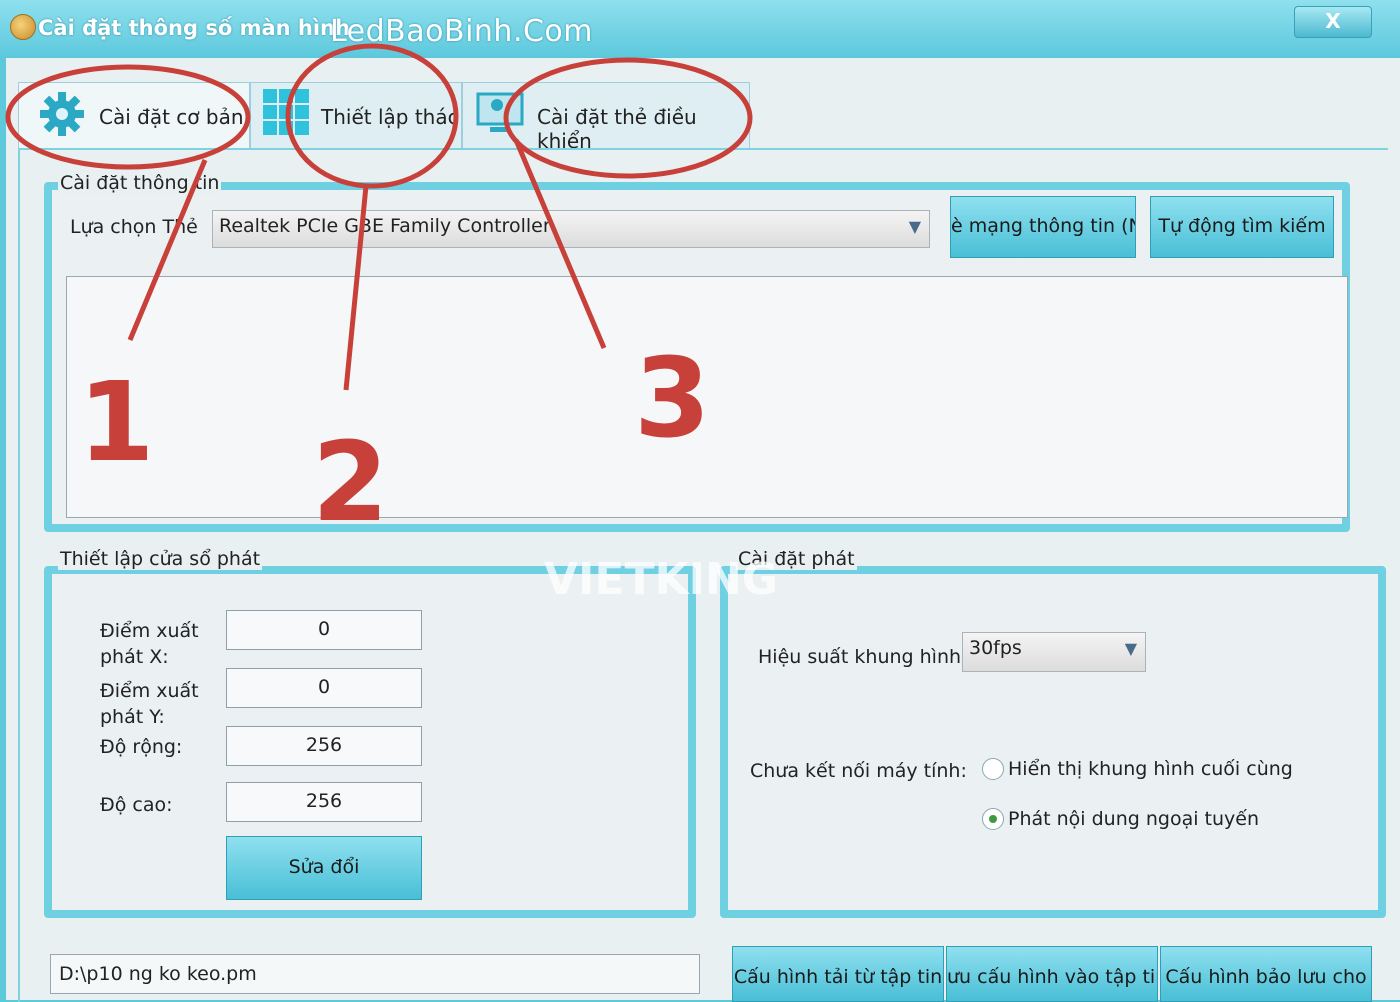 The image size is (1400, 1002). I want to click on save-config-button: ưu cấu hình vào tập tin, so click(1052, 974).